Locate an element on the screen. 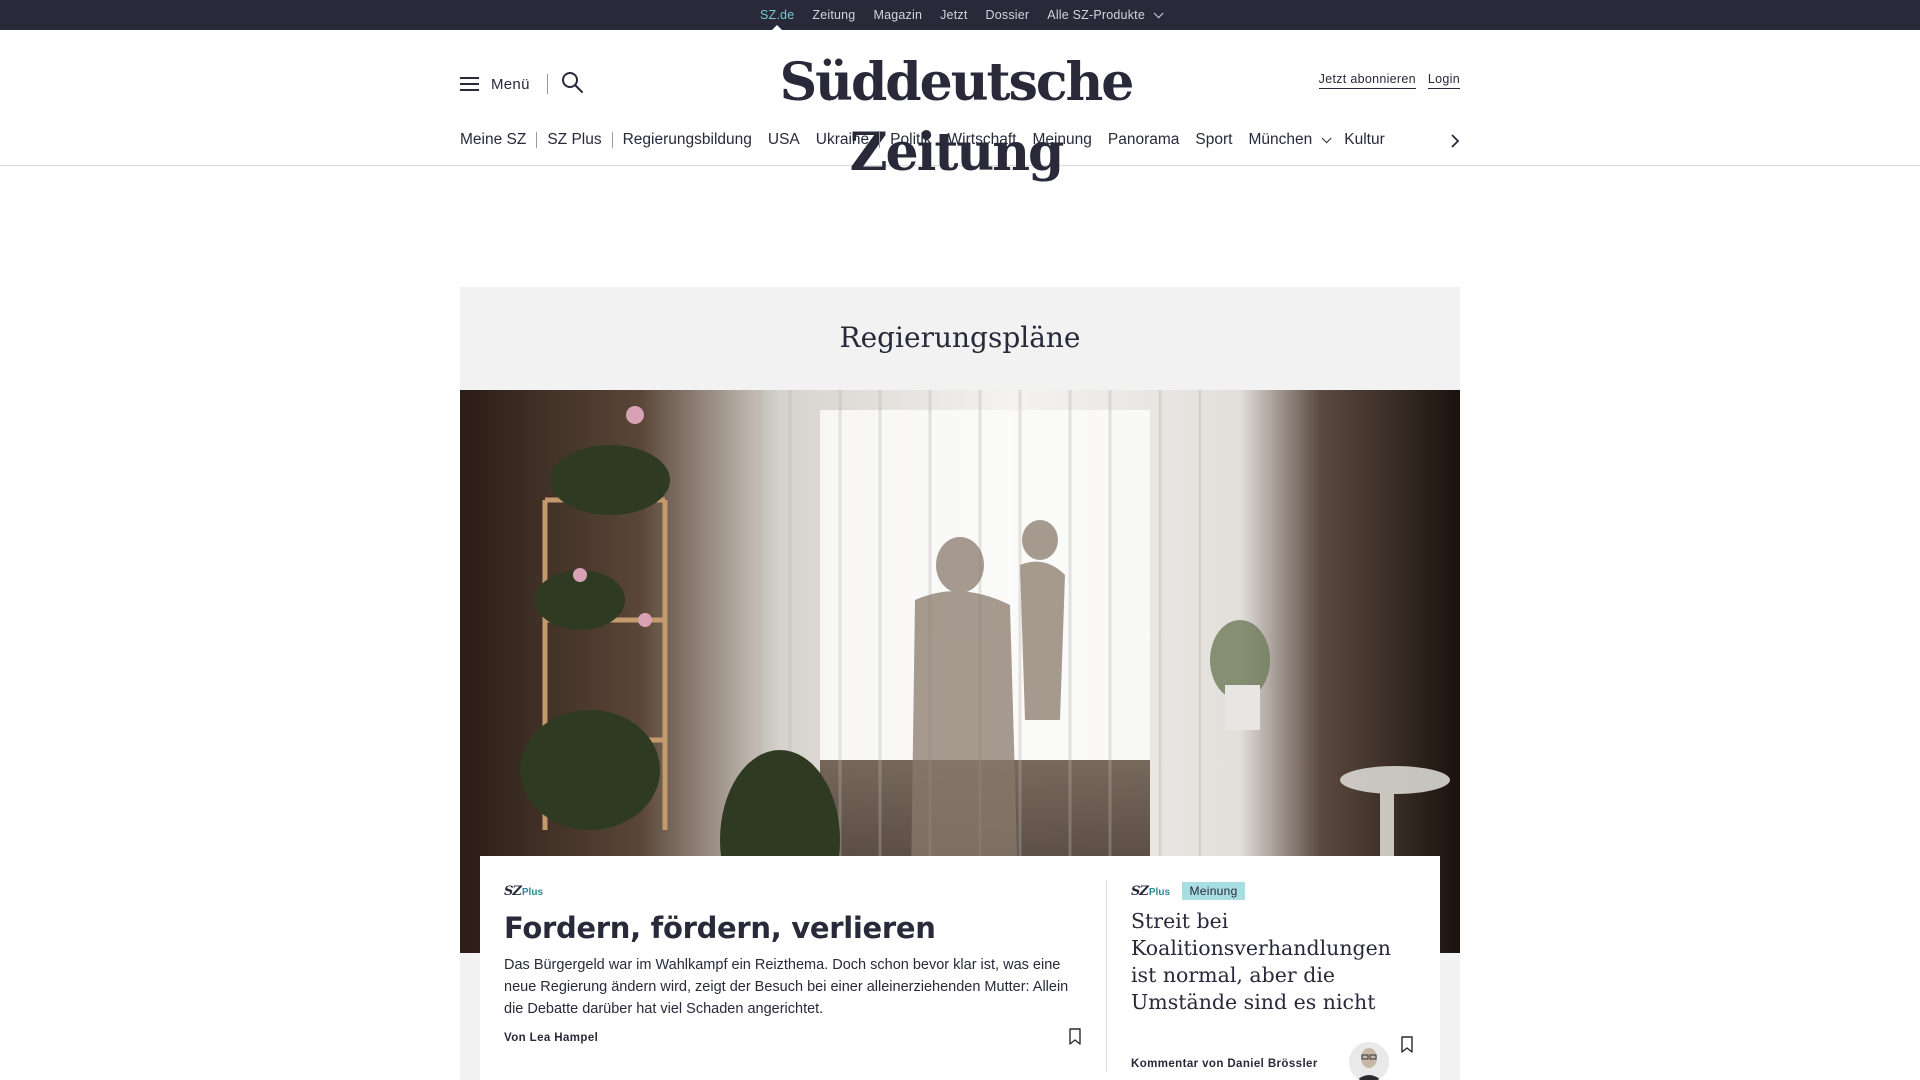  lead-headline: Fordern, fördern, verlieren is located at coordinates (794, 928).